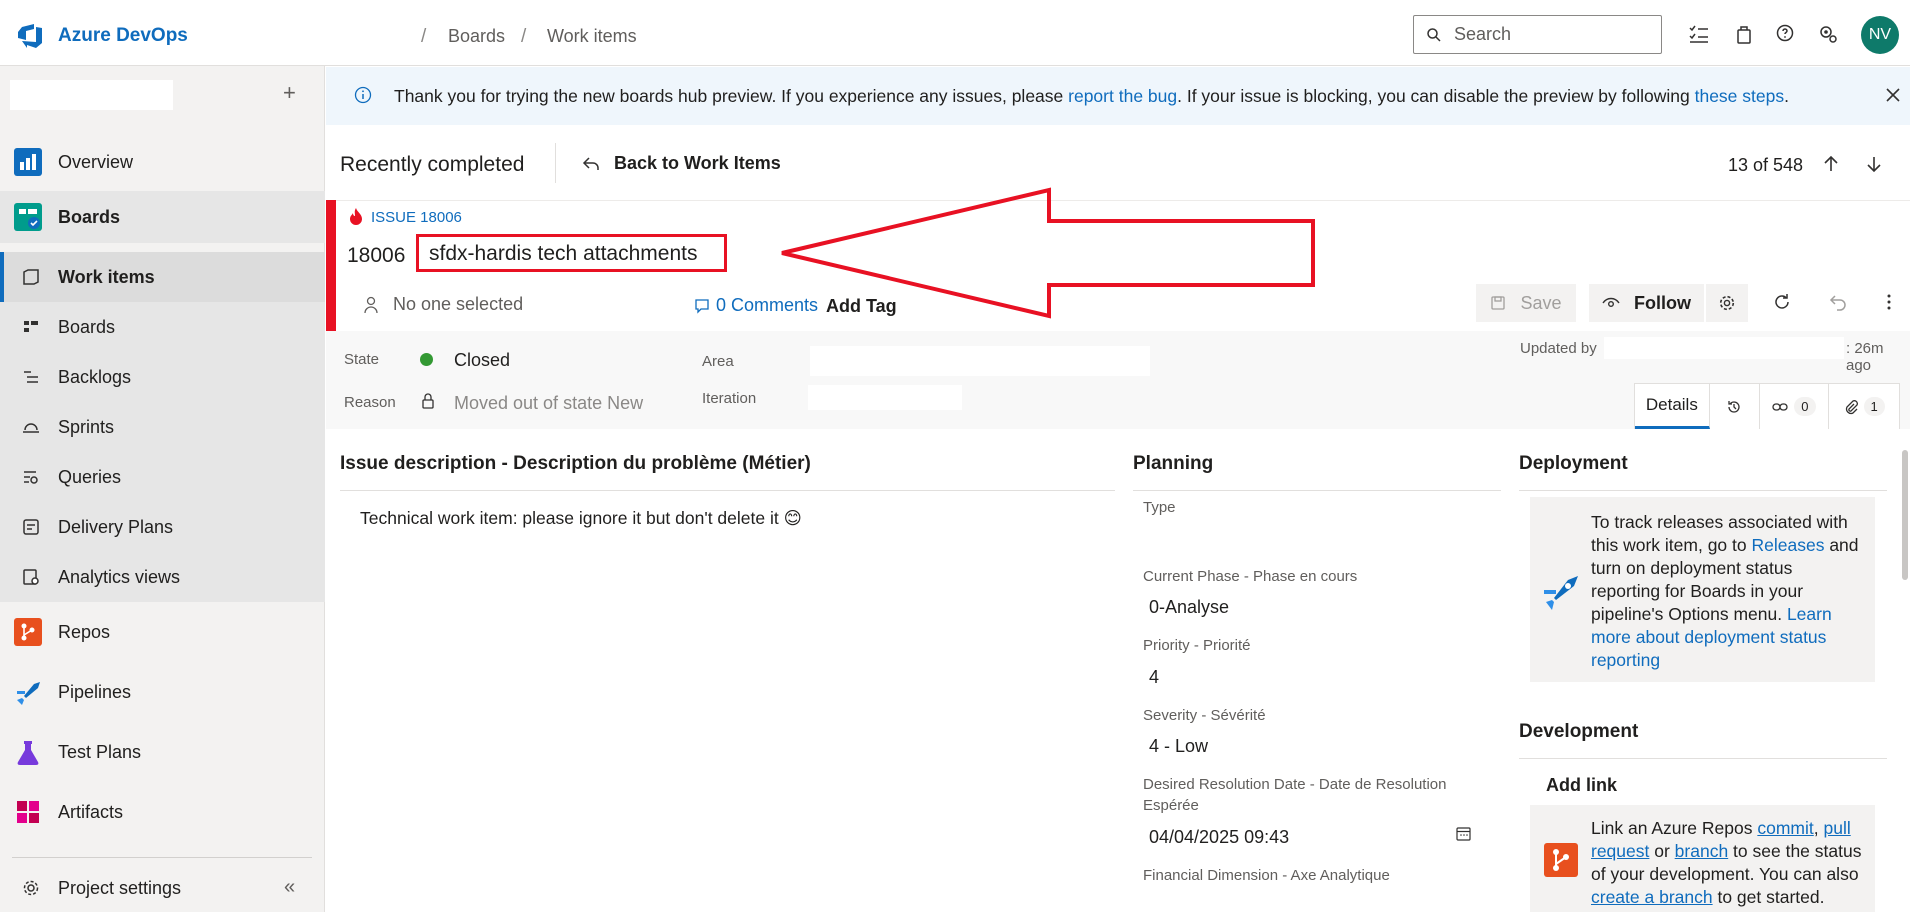  Describe the element at coordinates (162, 752) in the screenshot. I see `sidebar-item-test-plans: Test Plans` at that location.